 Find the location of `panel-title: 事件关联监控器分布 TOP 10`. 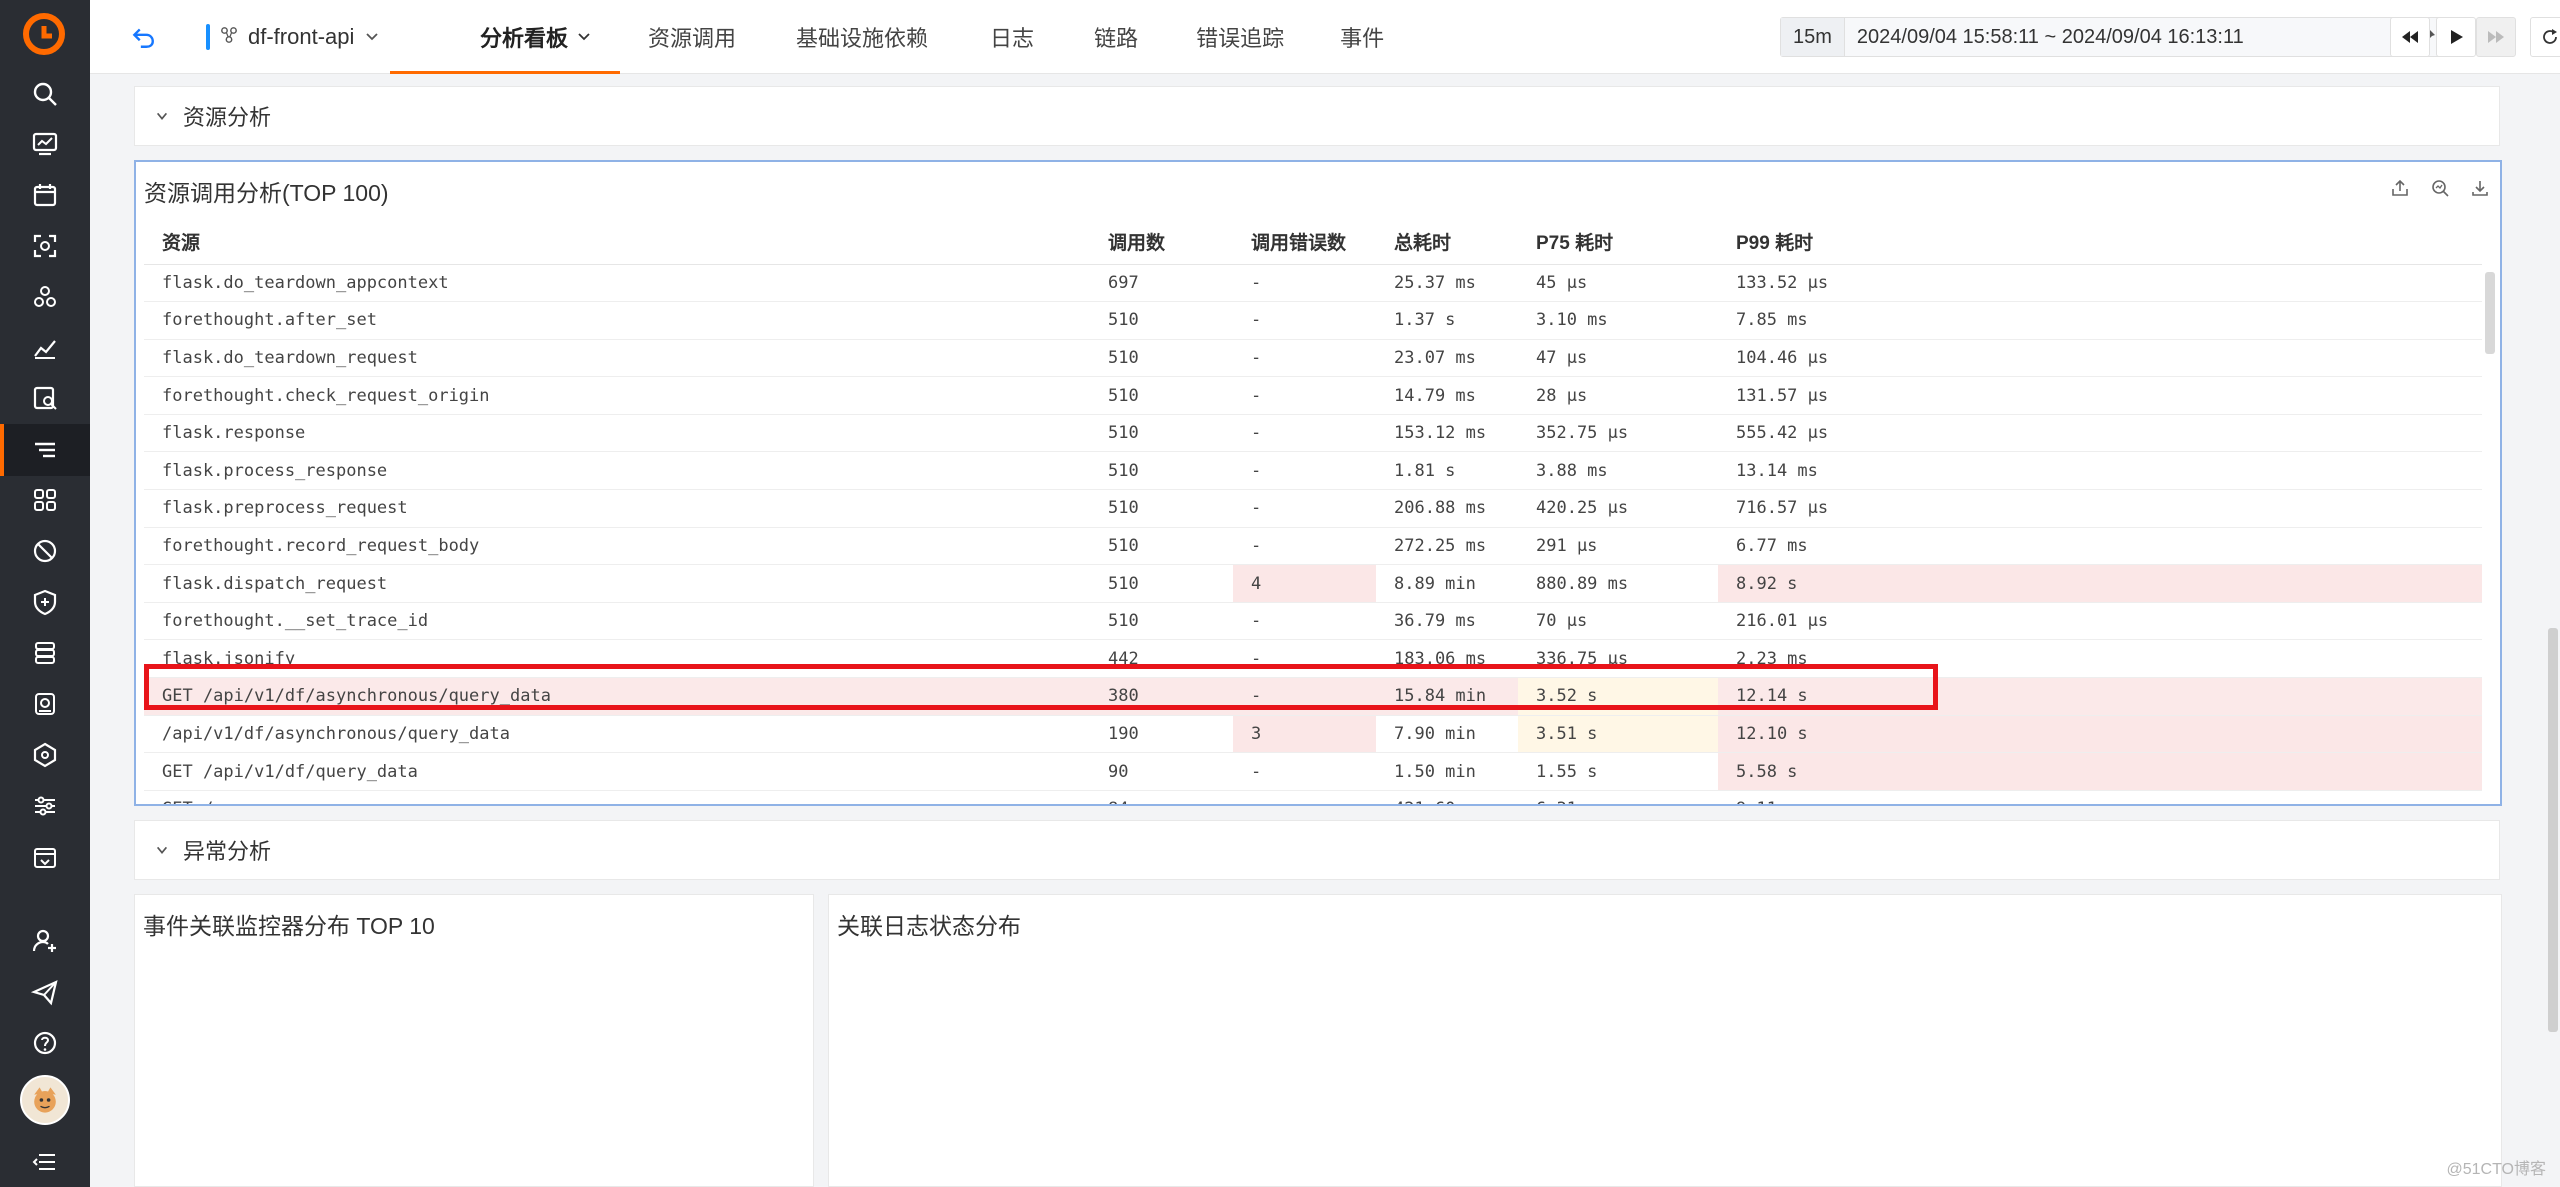

panel-title: 事件关联监控器分布 TOP 10 is located at coordinates (289, 926).